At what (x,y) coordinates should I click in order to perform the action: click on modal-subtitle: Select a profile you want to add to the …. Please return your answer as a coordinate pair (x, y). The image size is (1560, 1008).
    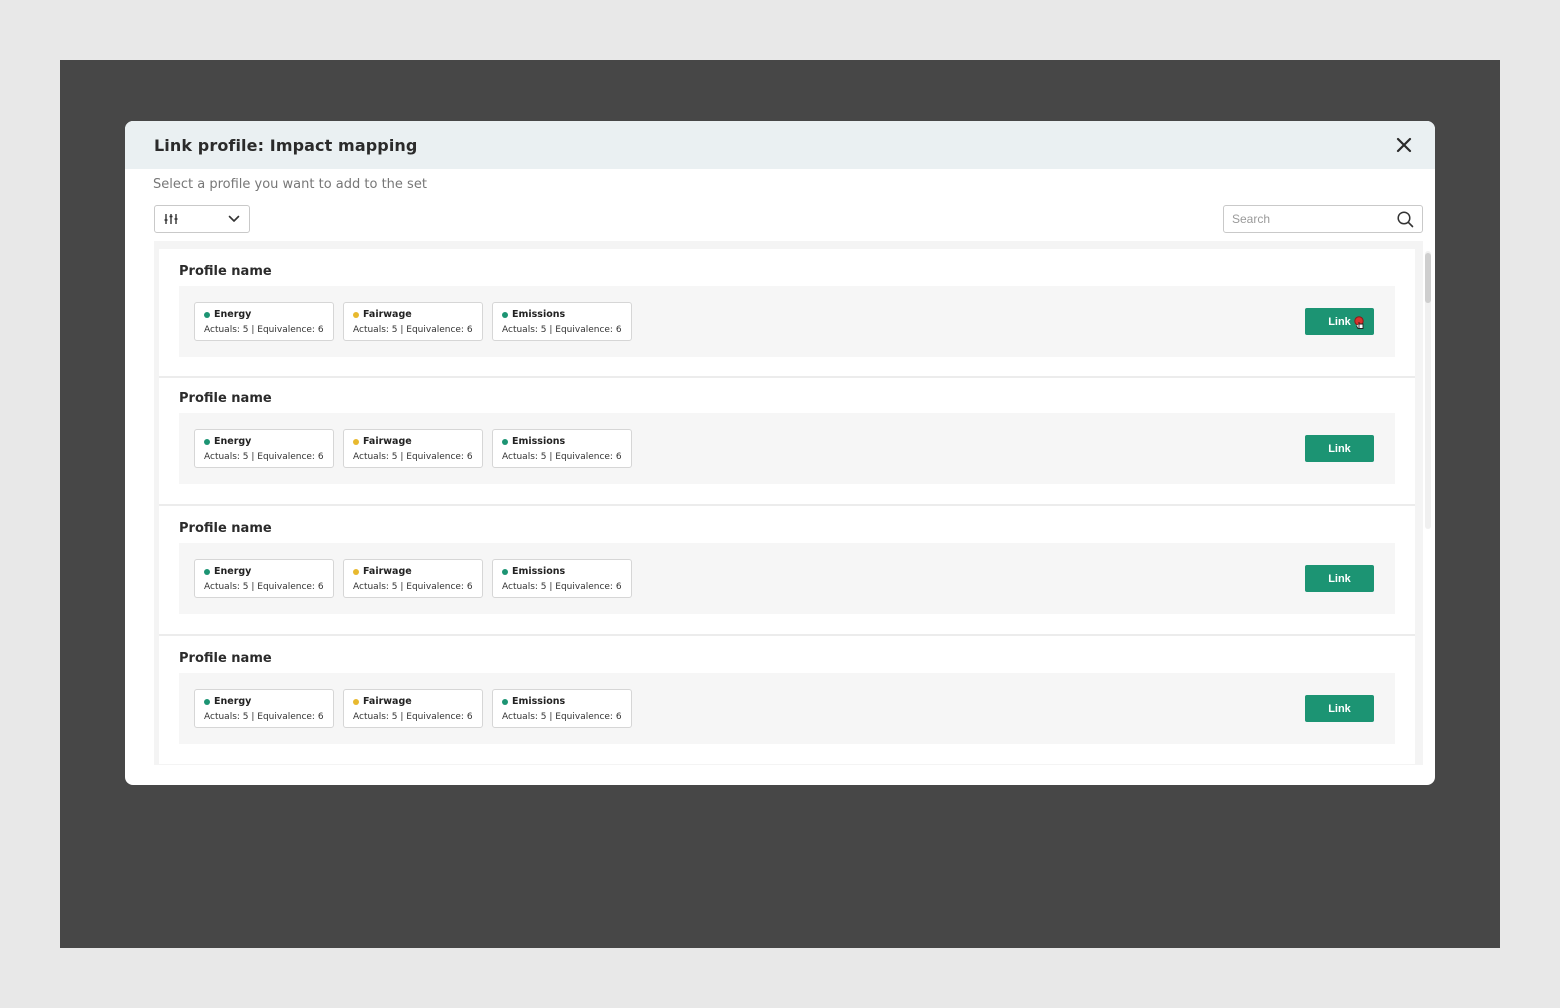
    Looking at the image, I should click on (290, 184).